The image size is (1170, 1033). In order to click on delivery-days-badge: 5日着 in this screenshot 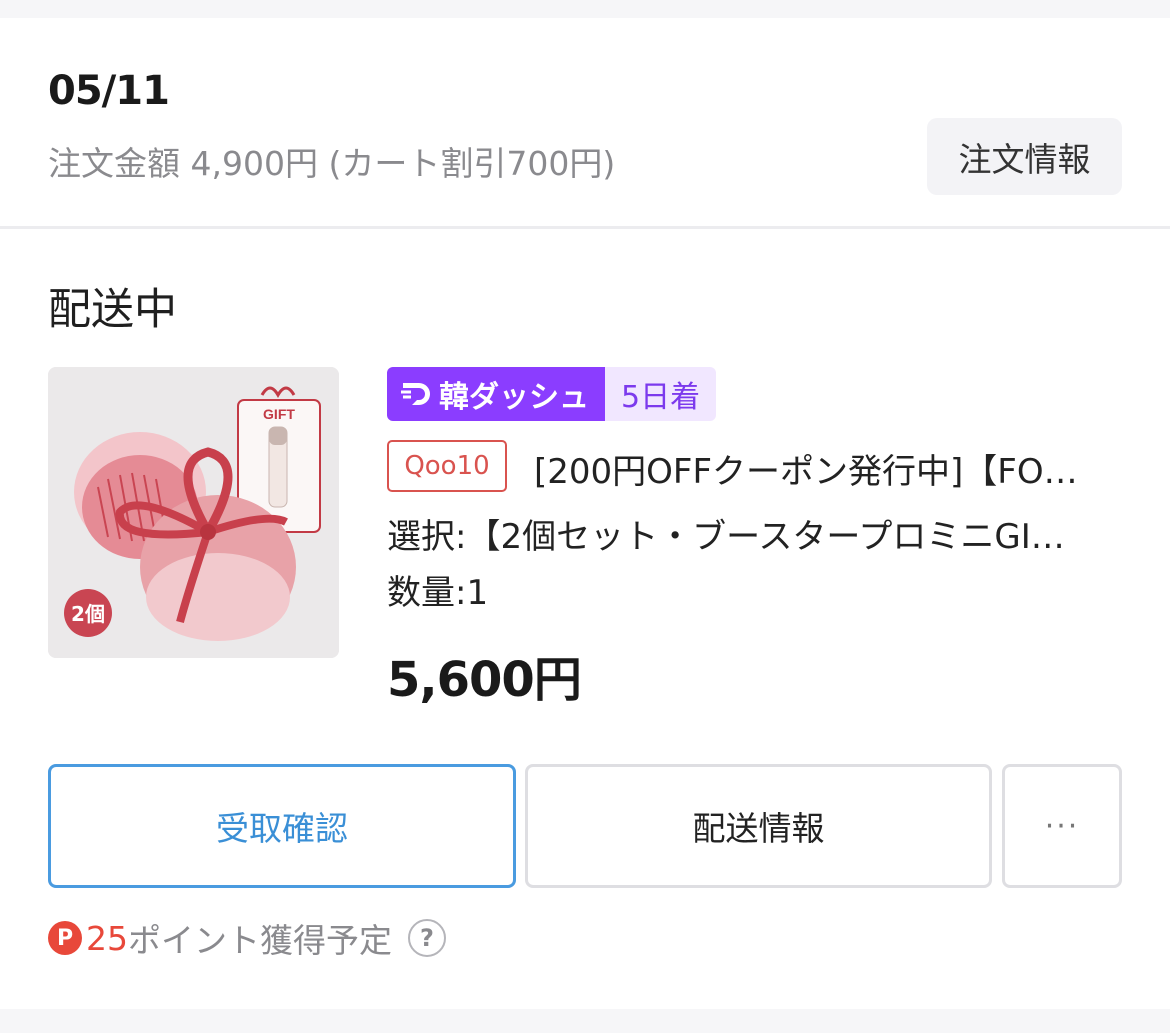, I will do `click(661, 394)`.